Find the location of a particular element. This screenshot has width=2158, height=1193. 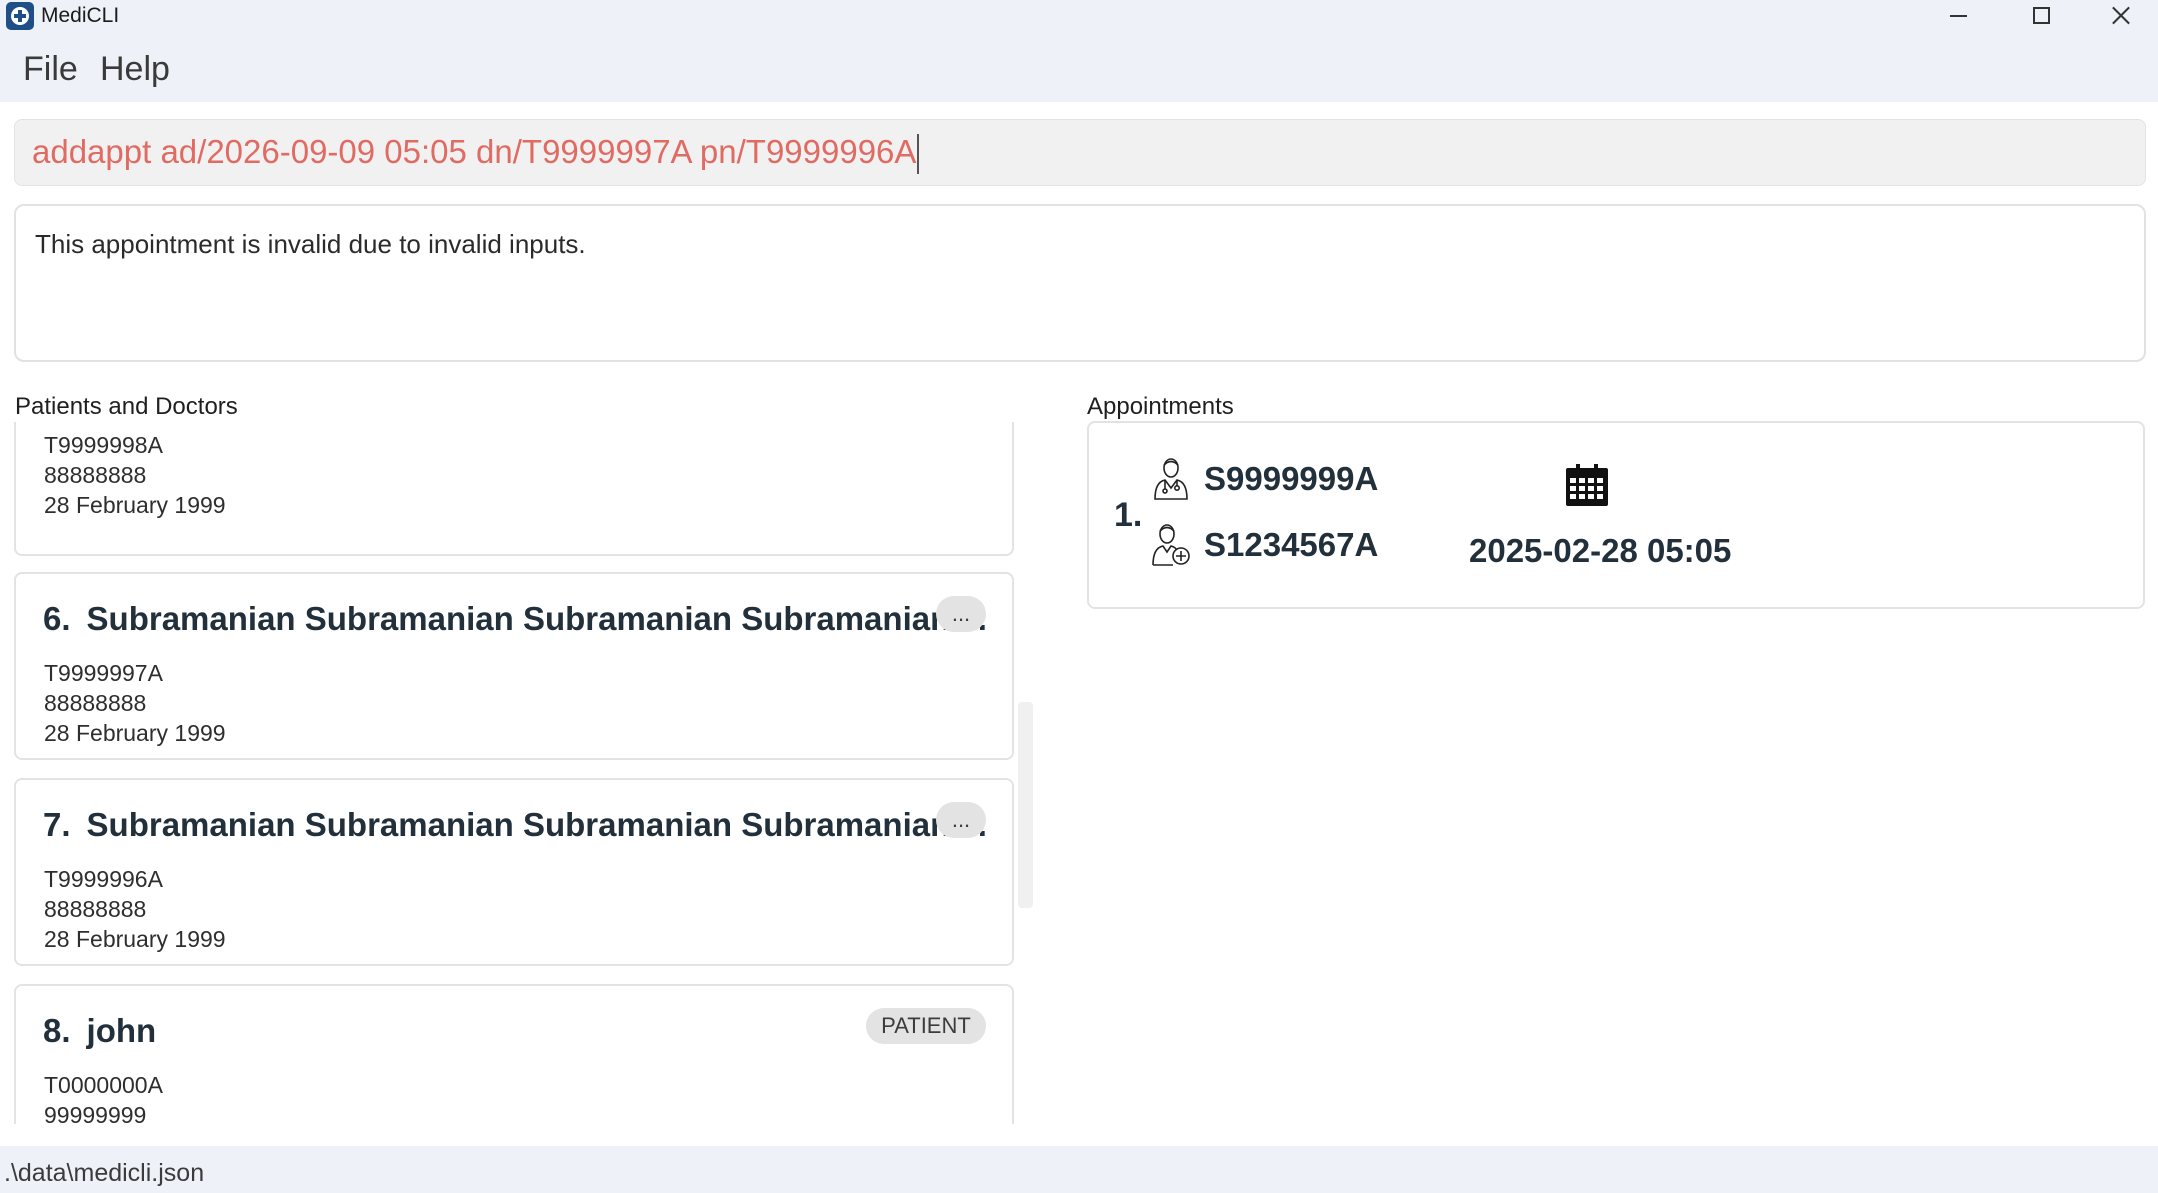

patient-badge: PATIENT is located at coordinates (926, 1026).